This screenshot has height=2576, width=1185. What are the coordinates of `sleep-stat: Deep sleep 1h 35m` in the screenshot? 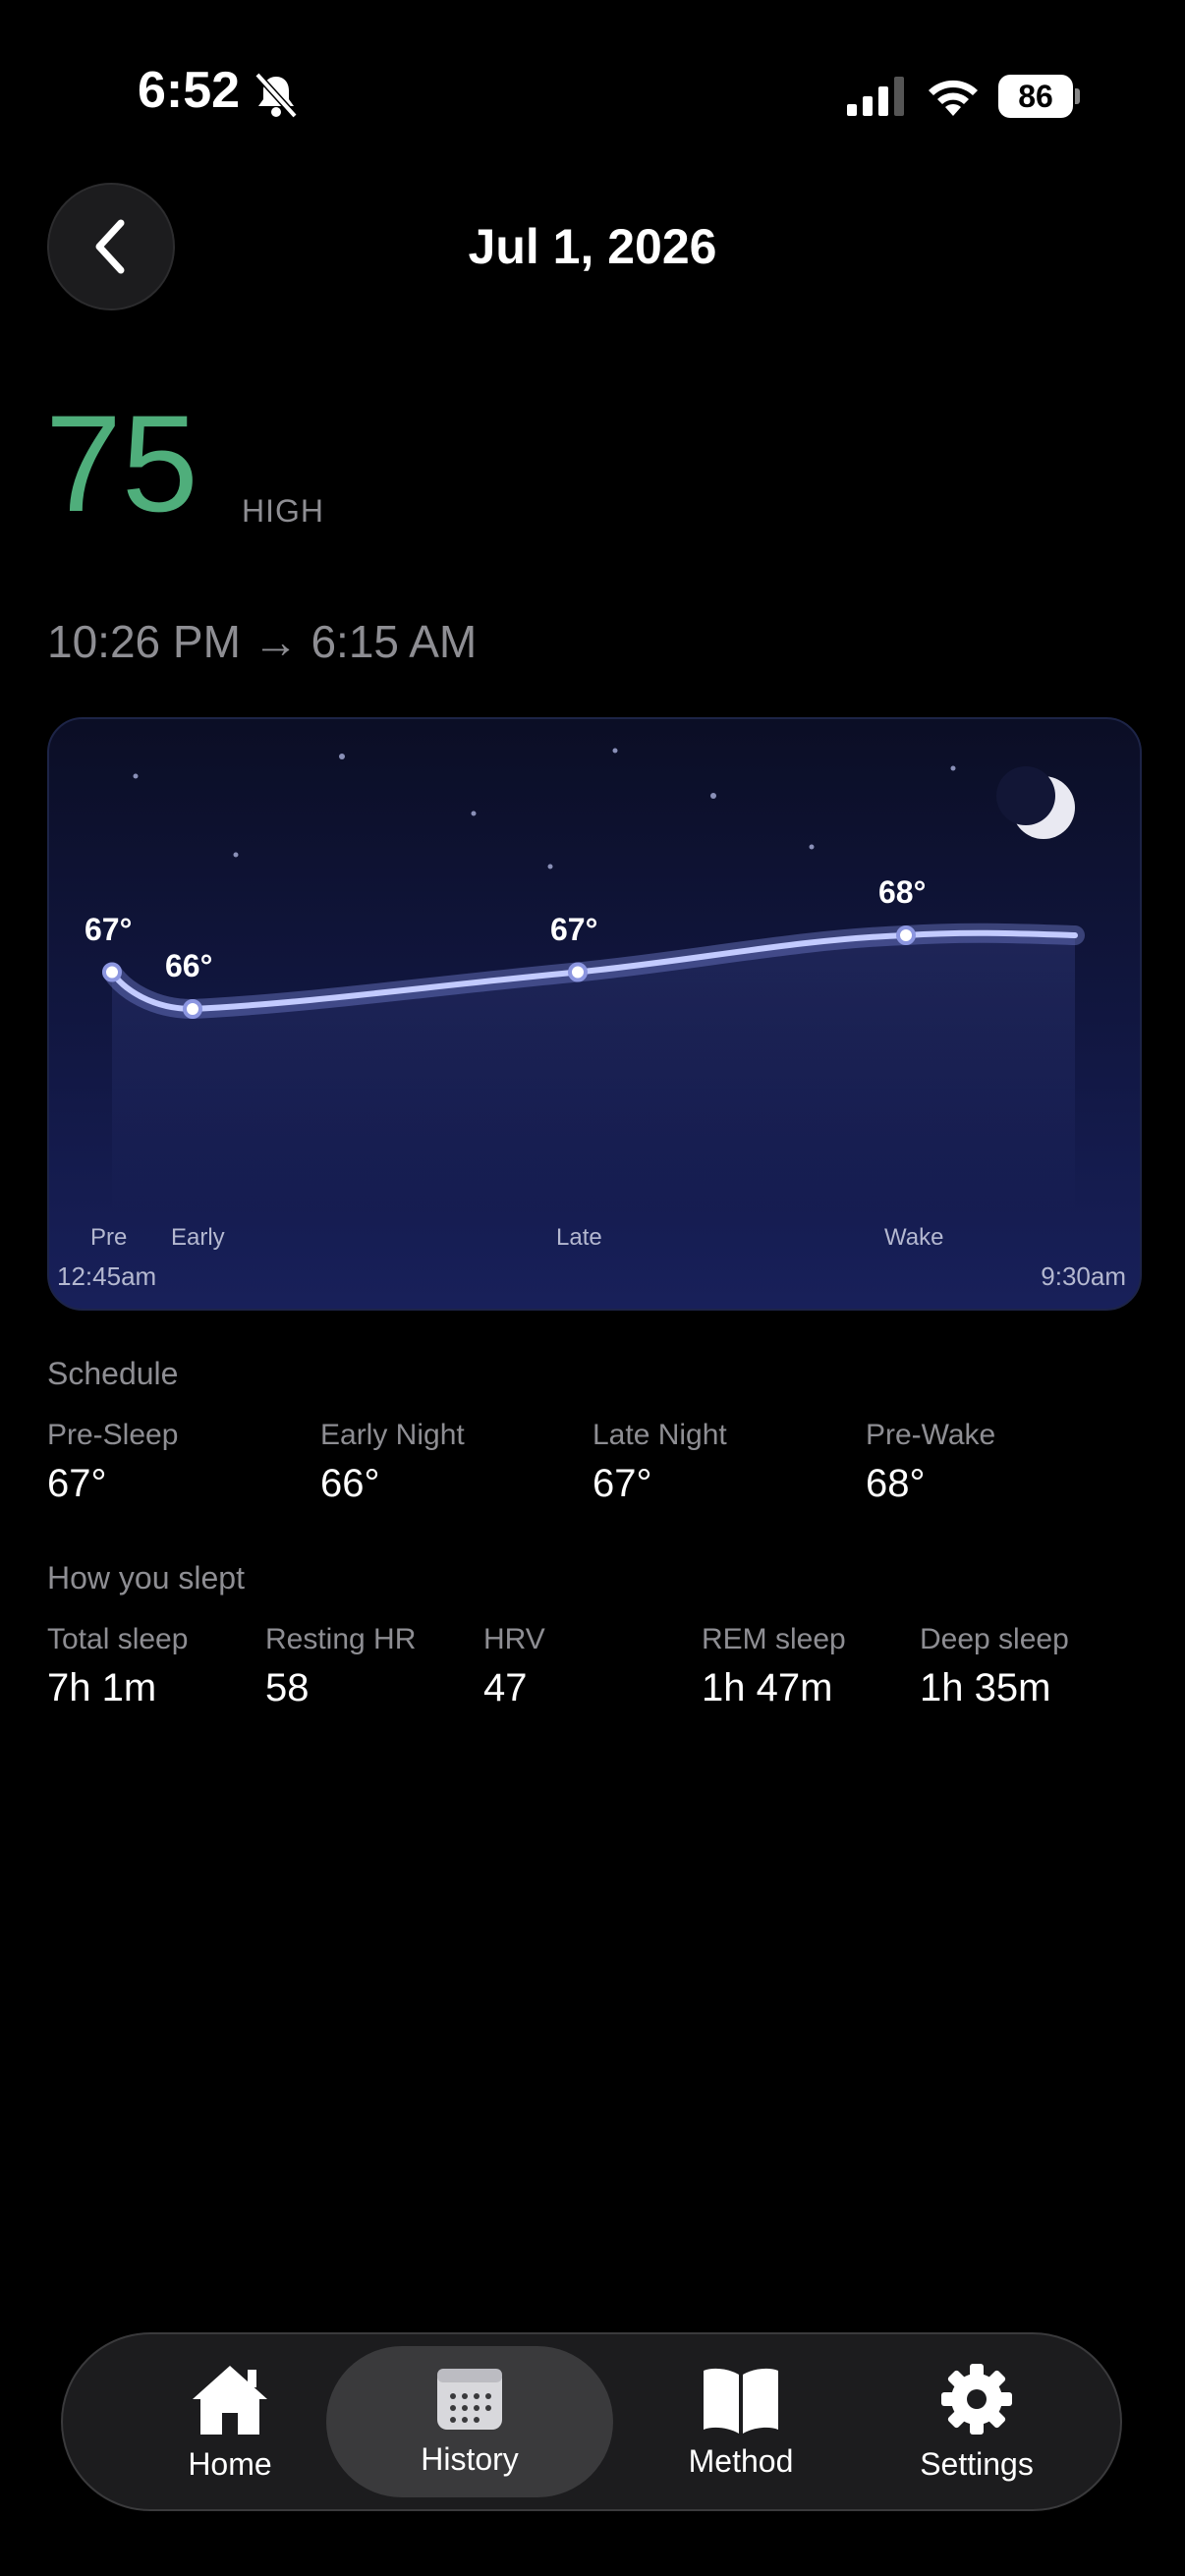 It's located at (995, 1666).